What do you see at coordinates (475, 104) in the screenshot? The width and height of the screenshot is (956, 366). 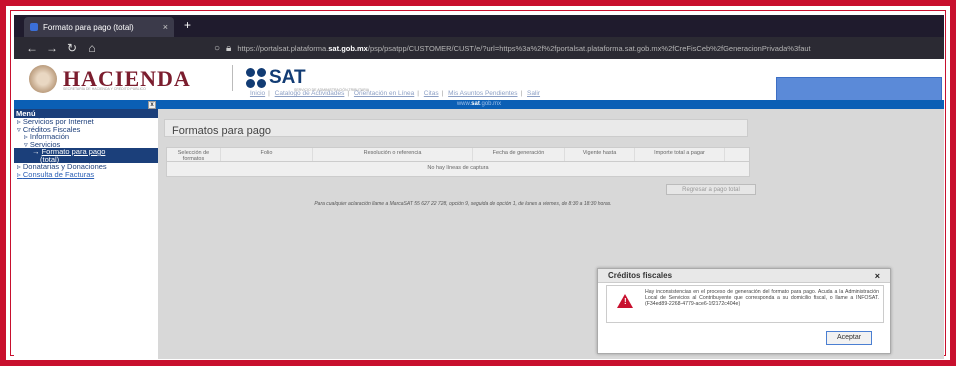 I see `bluebar-bold: sat` at bounding box center [475, 104].